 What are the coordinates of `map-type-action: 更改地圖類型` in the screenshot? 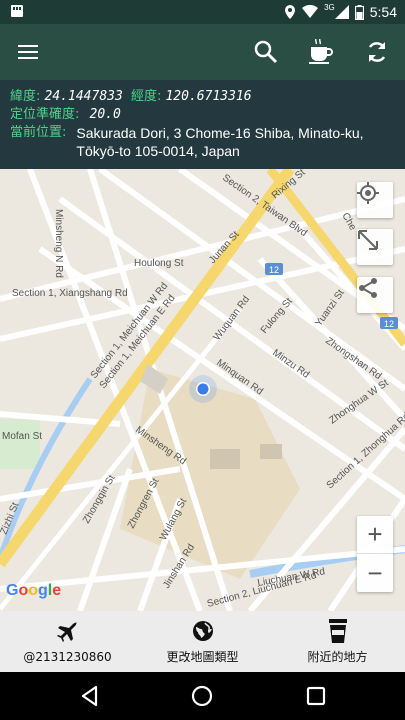 It's located at (202, 641).